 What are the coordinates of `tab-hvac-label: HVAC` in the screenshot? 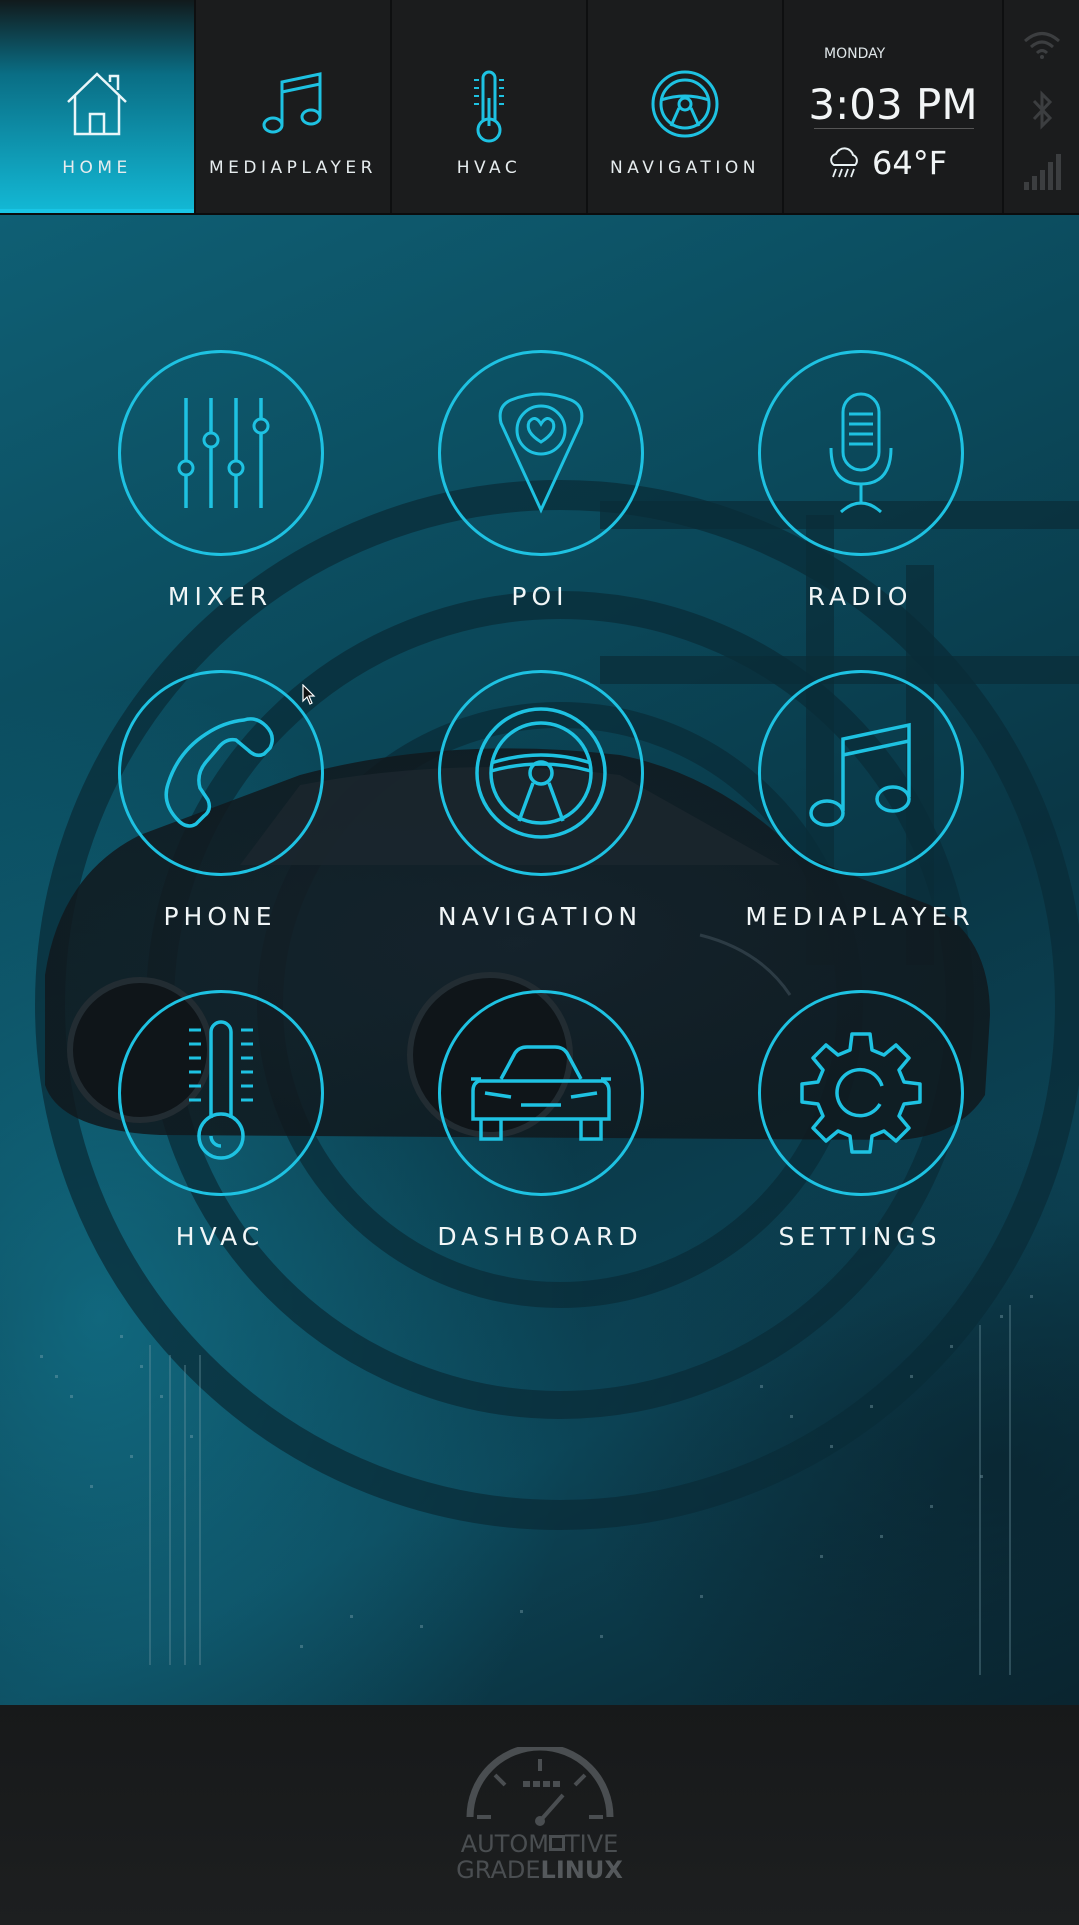 It's located at (489, 168).